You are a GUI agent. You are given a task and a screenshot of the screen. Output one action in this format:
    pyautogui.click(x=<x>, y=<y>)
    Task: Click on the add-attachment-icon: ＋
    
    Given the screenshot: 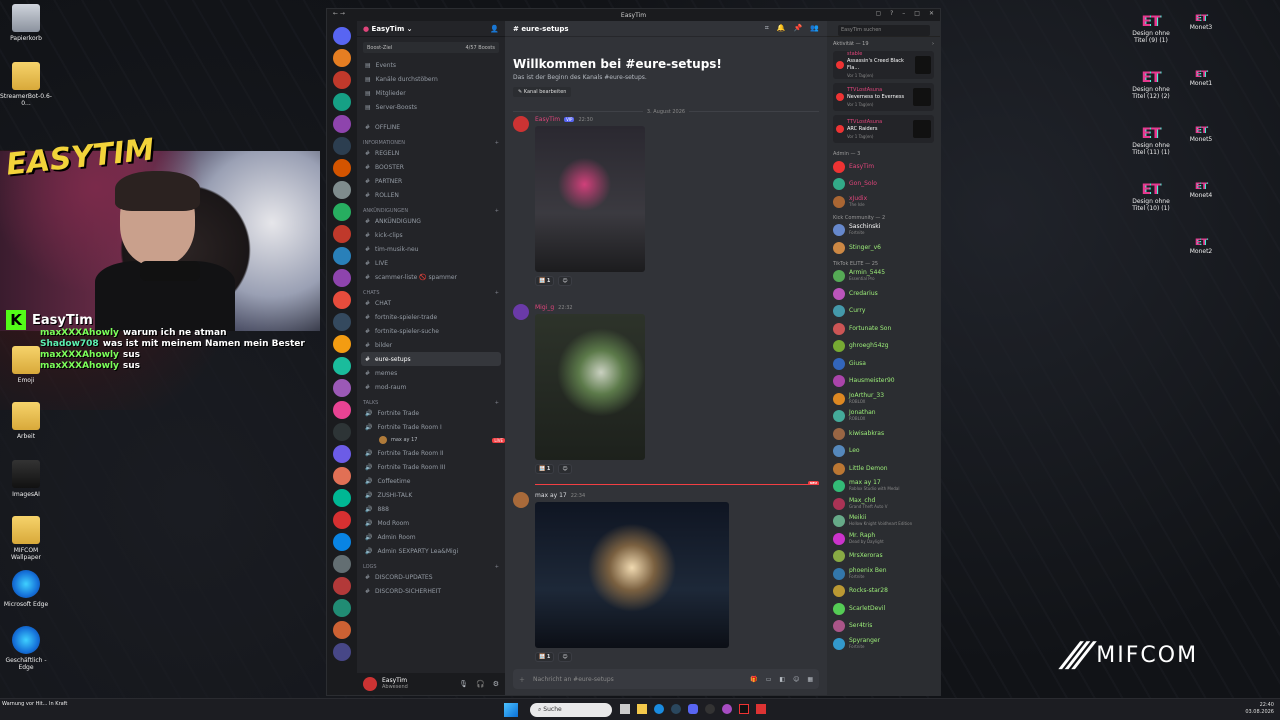 What is the action you would take?
    pyautogui.click(x=522, y=679)
    